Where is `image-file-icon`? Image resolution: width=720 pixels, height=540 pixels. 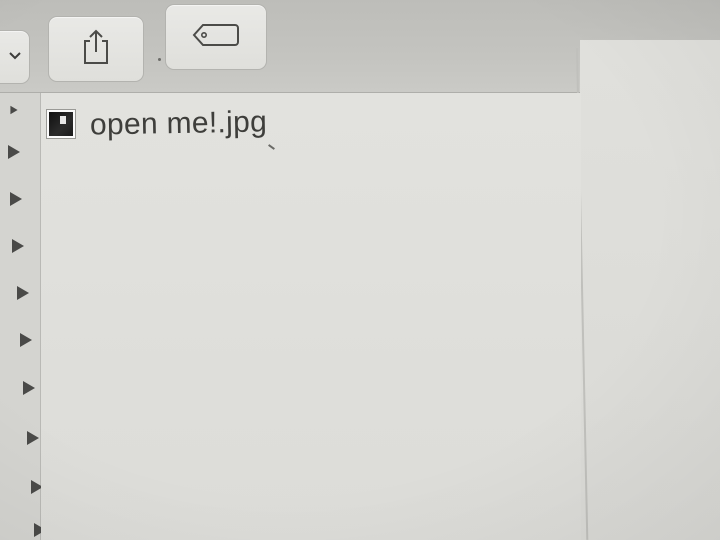 image-file-icon is located at coordinates (61, 124).